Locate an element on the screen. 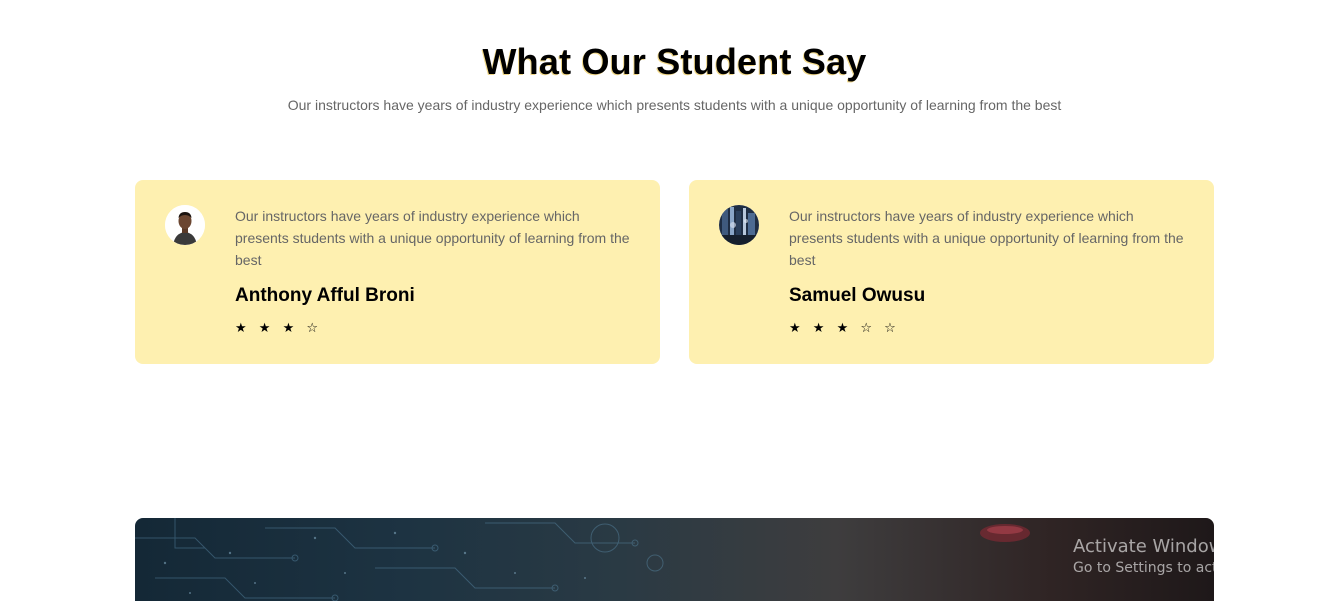  hero-banner-image is located at coordinates (674, 559).